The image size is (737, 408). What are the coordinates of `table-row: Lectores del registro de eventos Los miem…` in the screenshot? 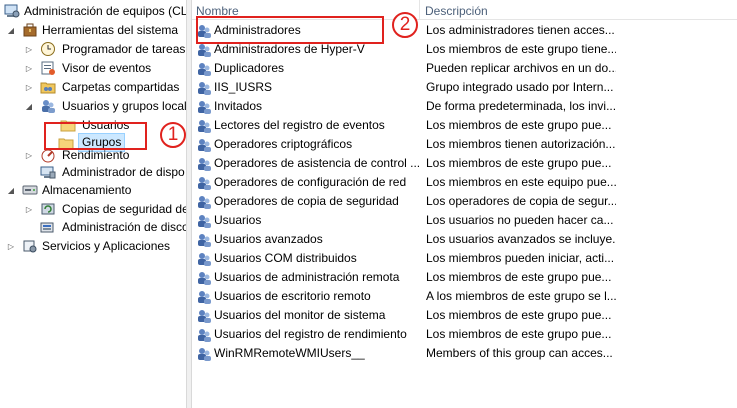 It's located at (464, 125).